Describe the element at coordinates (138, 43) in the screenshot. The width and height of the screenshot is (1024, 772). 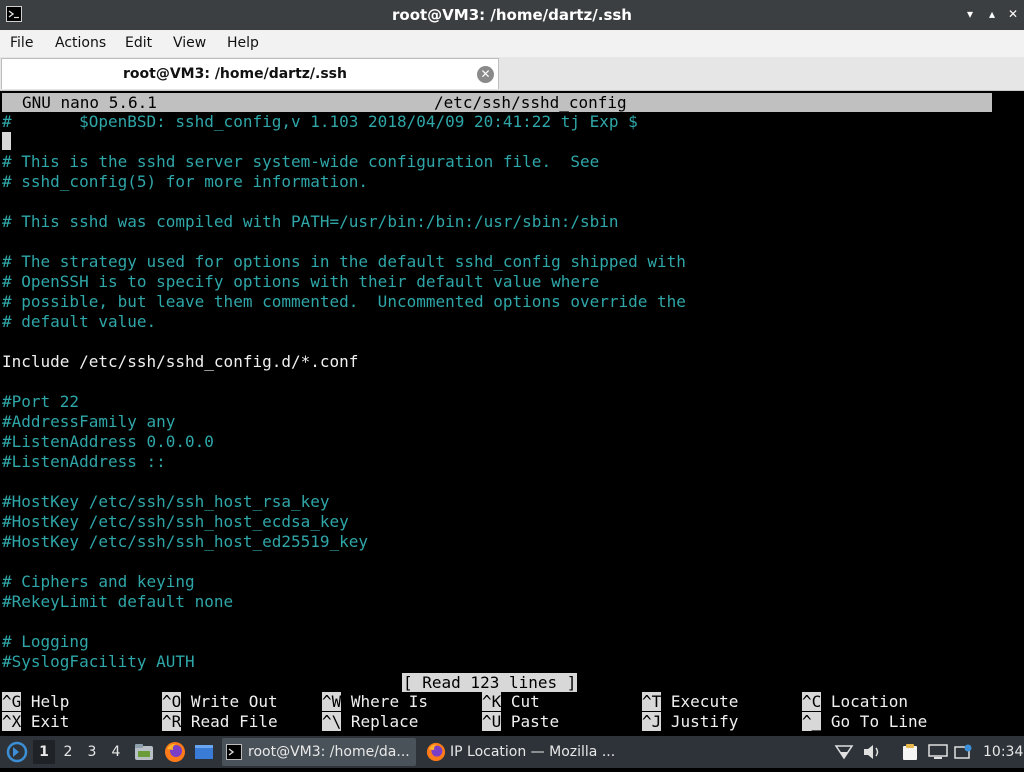
I see `menu-edit: Edit` at that location.